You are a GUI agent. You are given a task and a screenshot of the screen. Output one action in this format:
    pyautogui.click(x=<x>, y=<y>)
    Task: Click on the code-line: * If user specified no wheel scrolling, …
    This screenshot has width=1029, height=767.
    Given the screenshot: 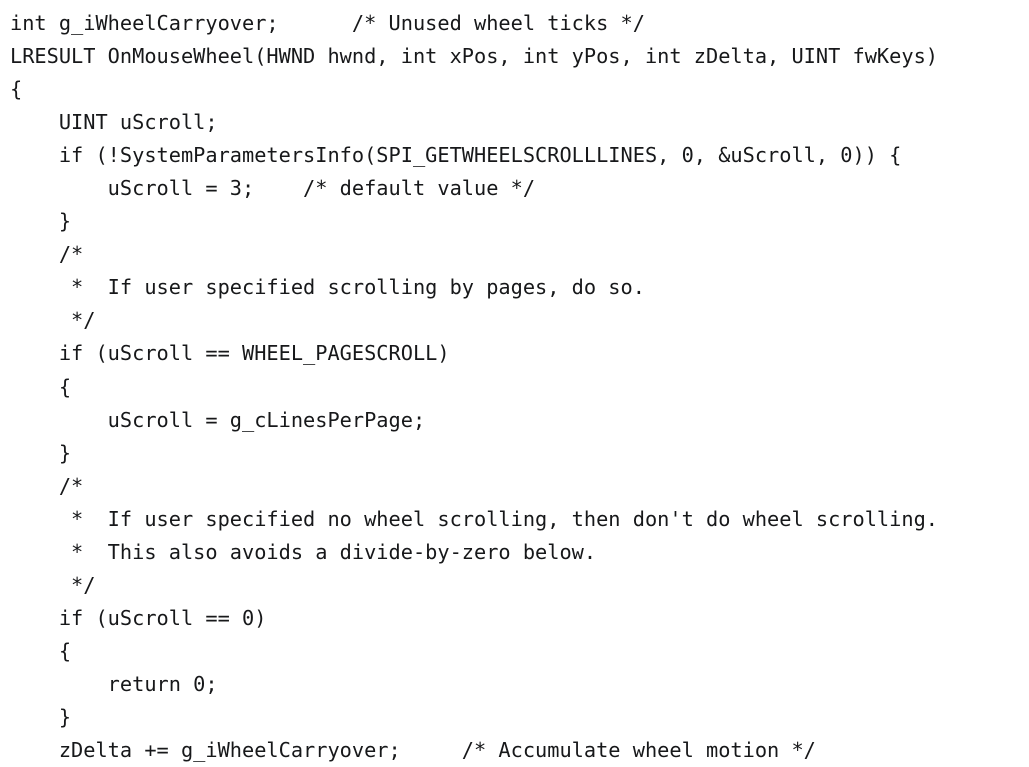 What is the action you would take?
    pyautogui.click(x=474, y=518)
    